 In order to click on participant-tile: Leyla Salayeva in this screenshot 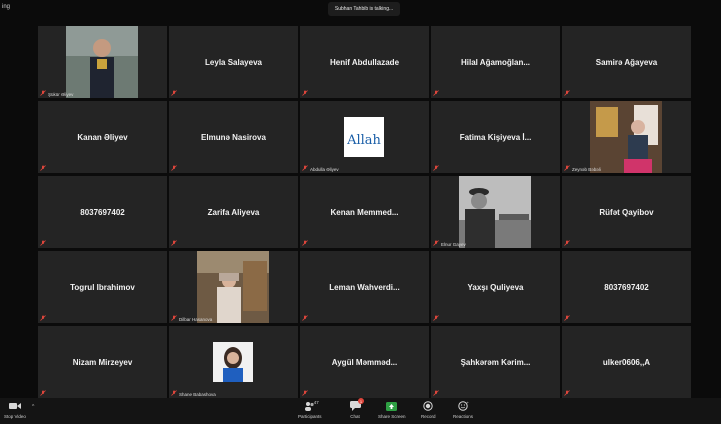, I will do `click(233, 62)`.